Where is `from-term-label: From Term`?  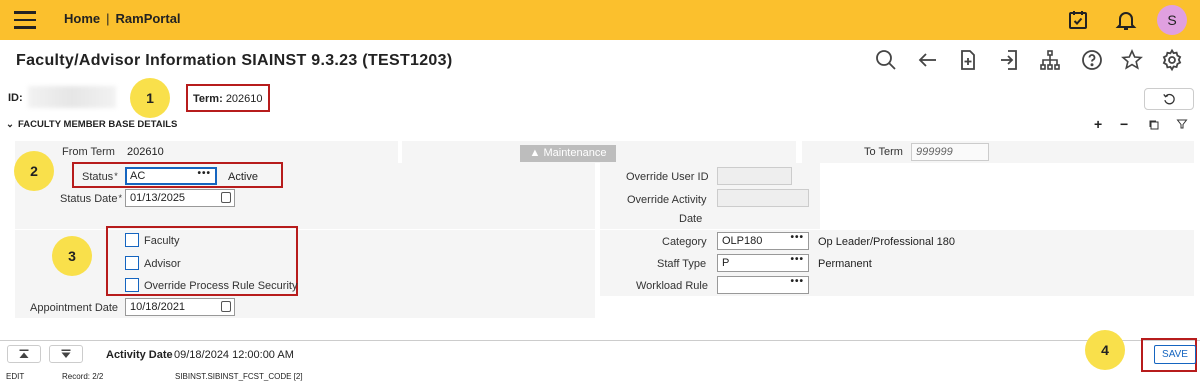
from-term-label: From Term is located at coordinates (88, 152).